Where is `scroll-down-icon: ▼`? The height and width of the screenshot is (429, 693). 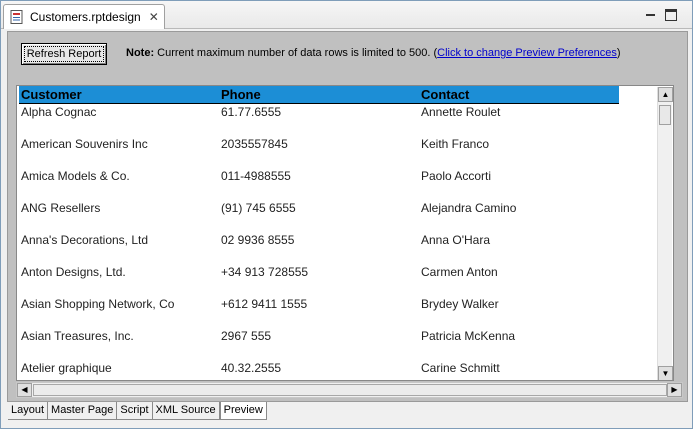 scroll-down-icon: ▼ is located at coordinates (665, 373).